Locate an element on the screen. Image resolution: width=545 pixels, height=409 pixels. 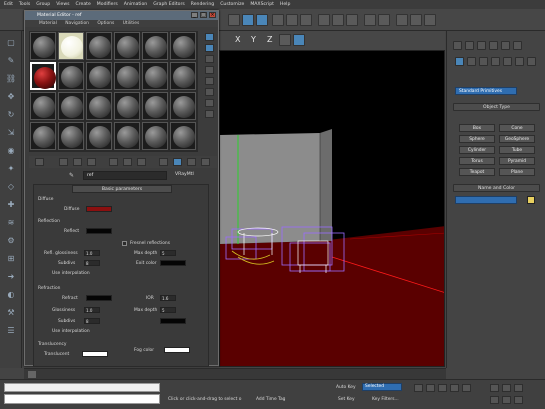
zoom-extents-icon is located at coordinates (518, 388).